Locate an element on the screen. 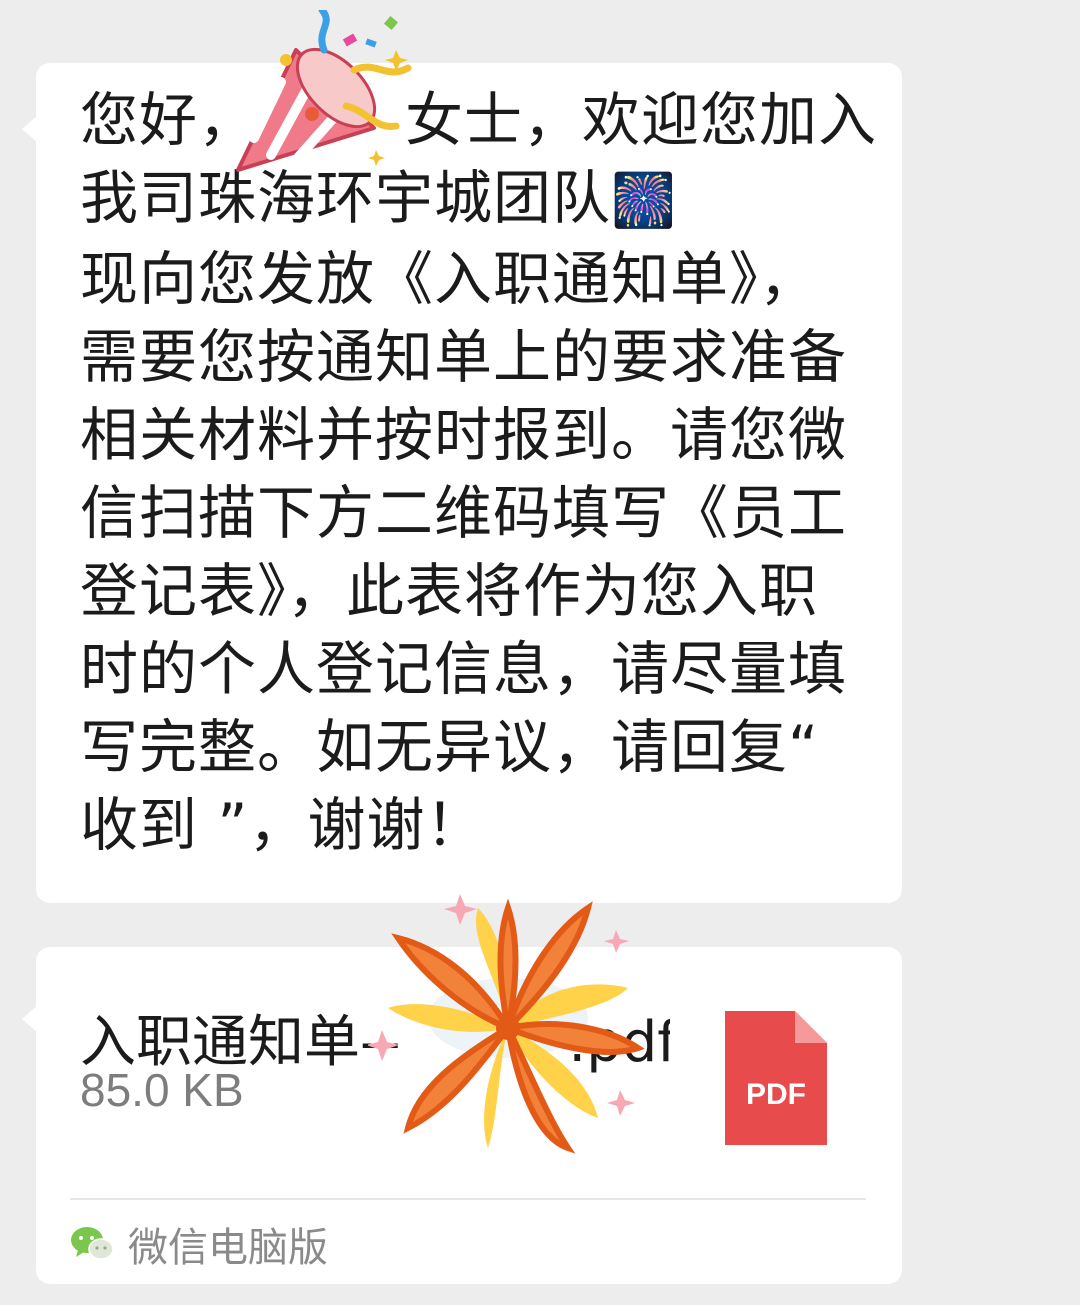 The image size is (1080, 1305). pdf-file-icon: PDF is located at coordinates (776, 1078).